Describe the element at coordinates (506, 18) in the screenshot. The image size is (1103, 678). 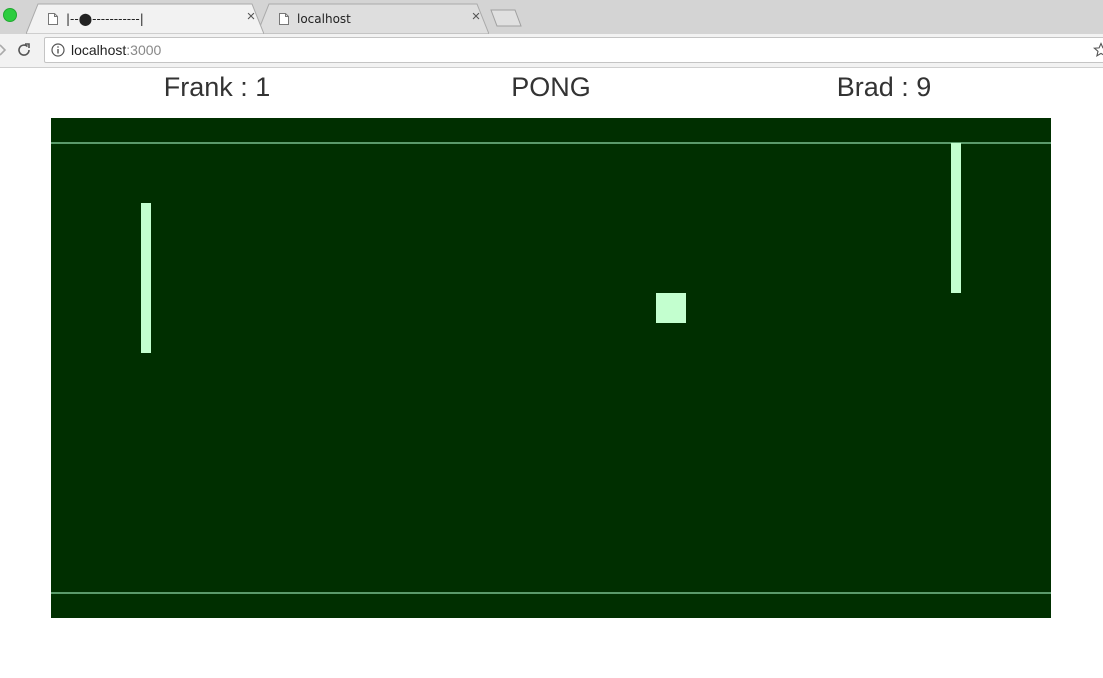
I see `new-tab-button` at that location.